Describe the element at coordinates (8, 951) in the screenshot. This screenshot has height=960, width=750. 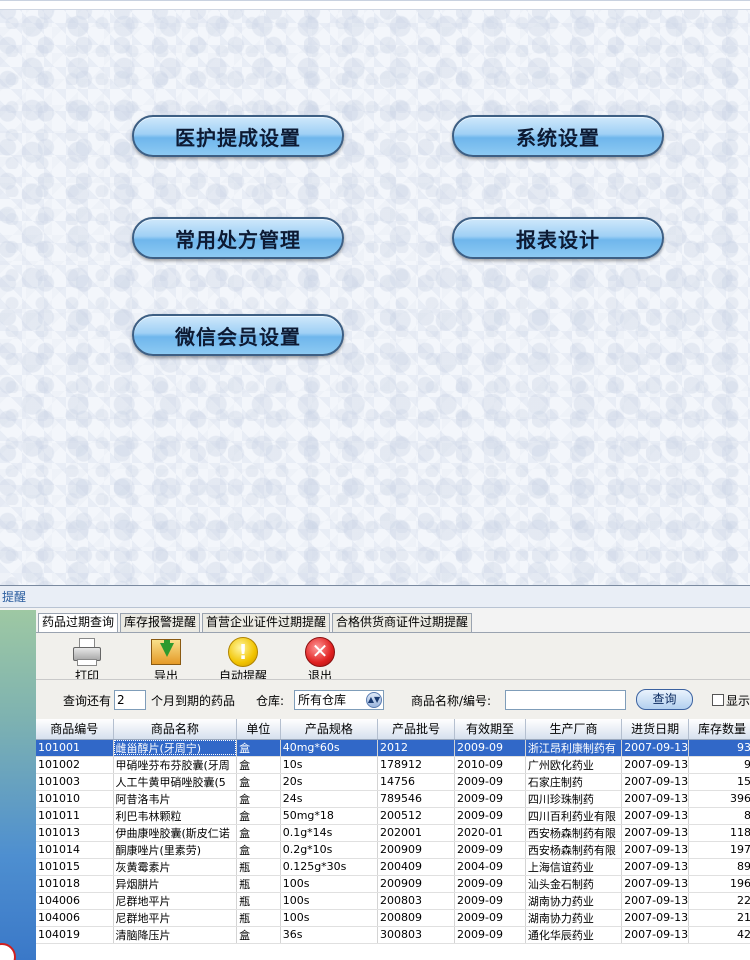
I see `alert-circle-icon` at that location.